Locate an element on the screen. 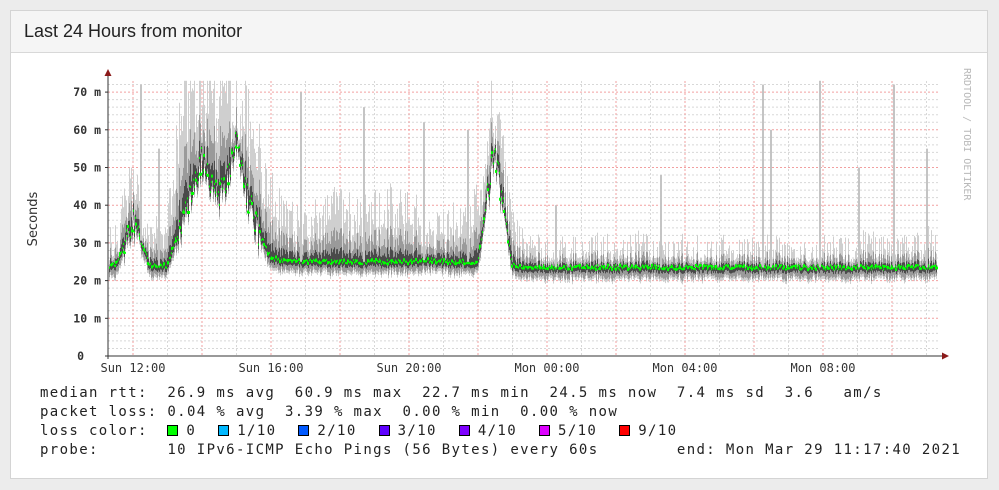  loss-color-label-value: 9/10 is located at coordinates (658, 431).